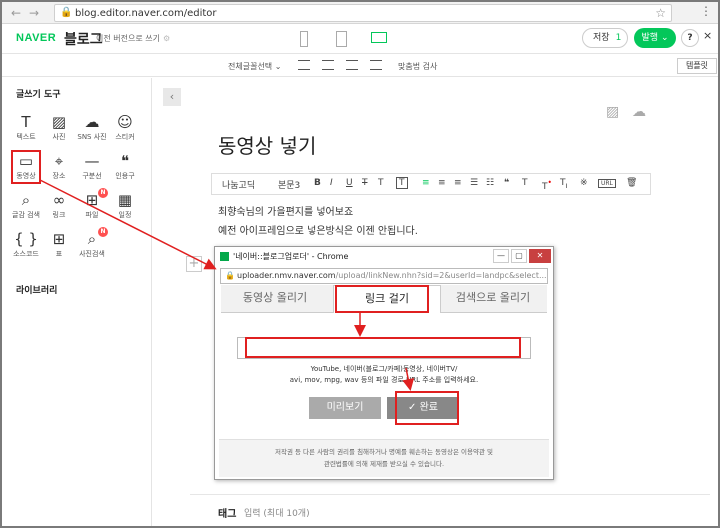  What do you see at coordinates (442, 183) in the screenshot?
I see `align-center-icon: ≡` at bounding box center [442, 183].